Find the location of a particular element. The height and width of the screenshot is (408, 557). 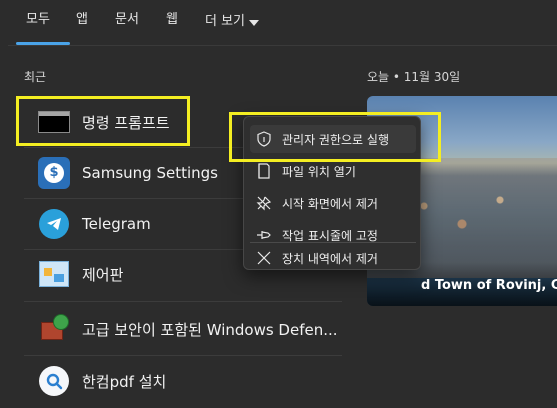

chevron-down-icon is located at coordinates (254, 22).